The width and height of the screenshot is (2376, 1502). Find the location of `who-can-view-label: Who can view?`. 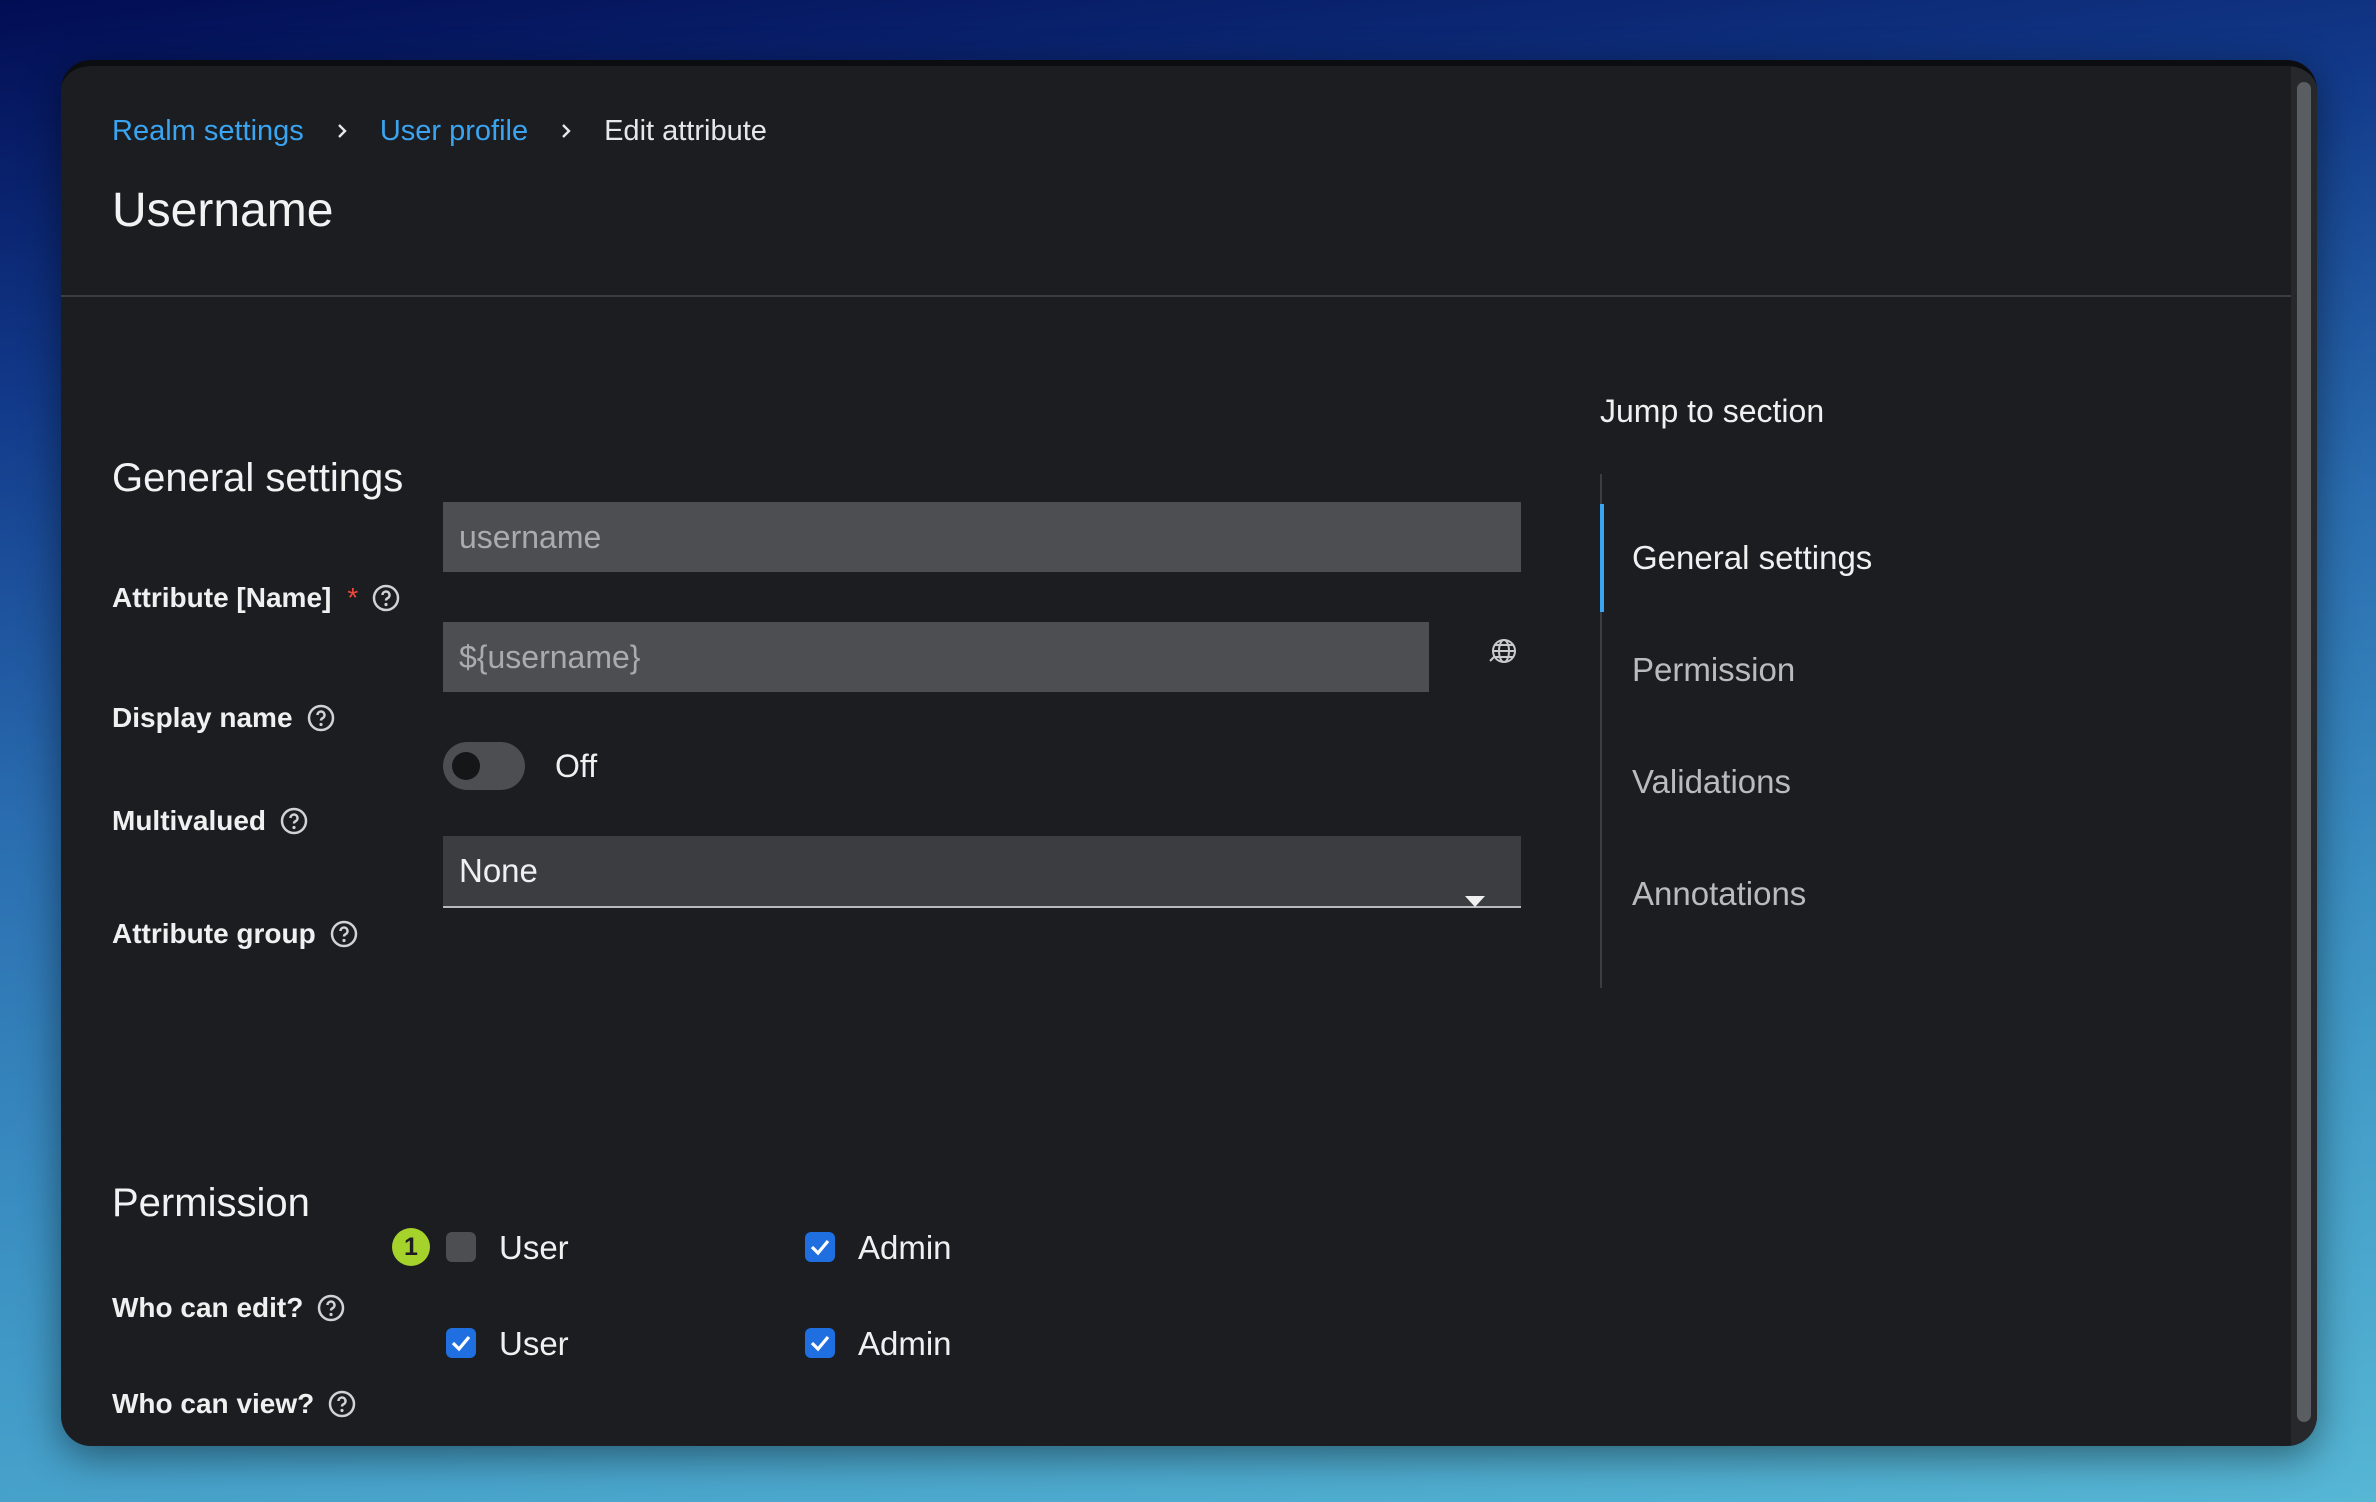

who-can-view-label: Who can view? is located at coordinates (234, 1404).